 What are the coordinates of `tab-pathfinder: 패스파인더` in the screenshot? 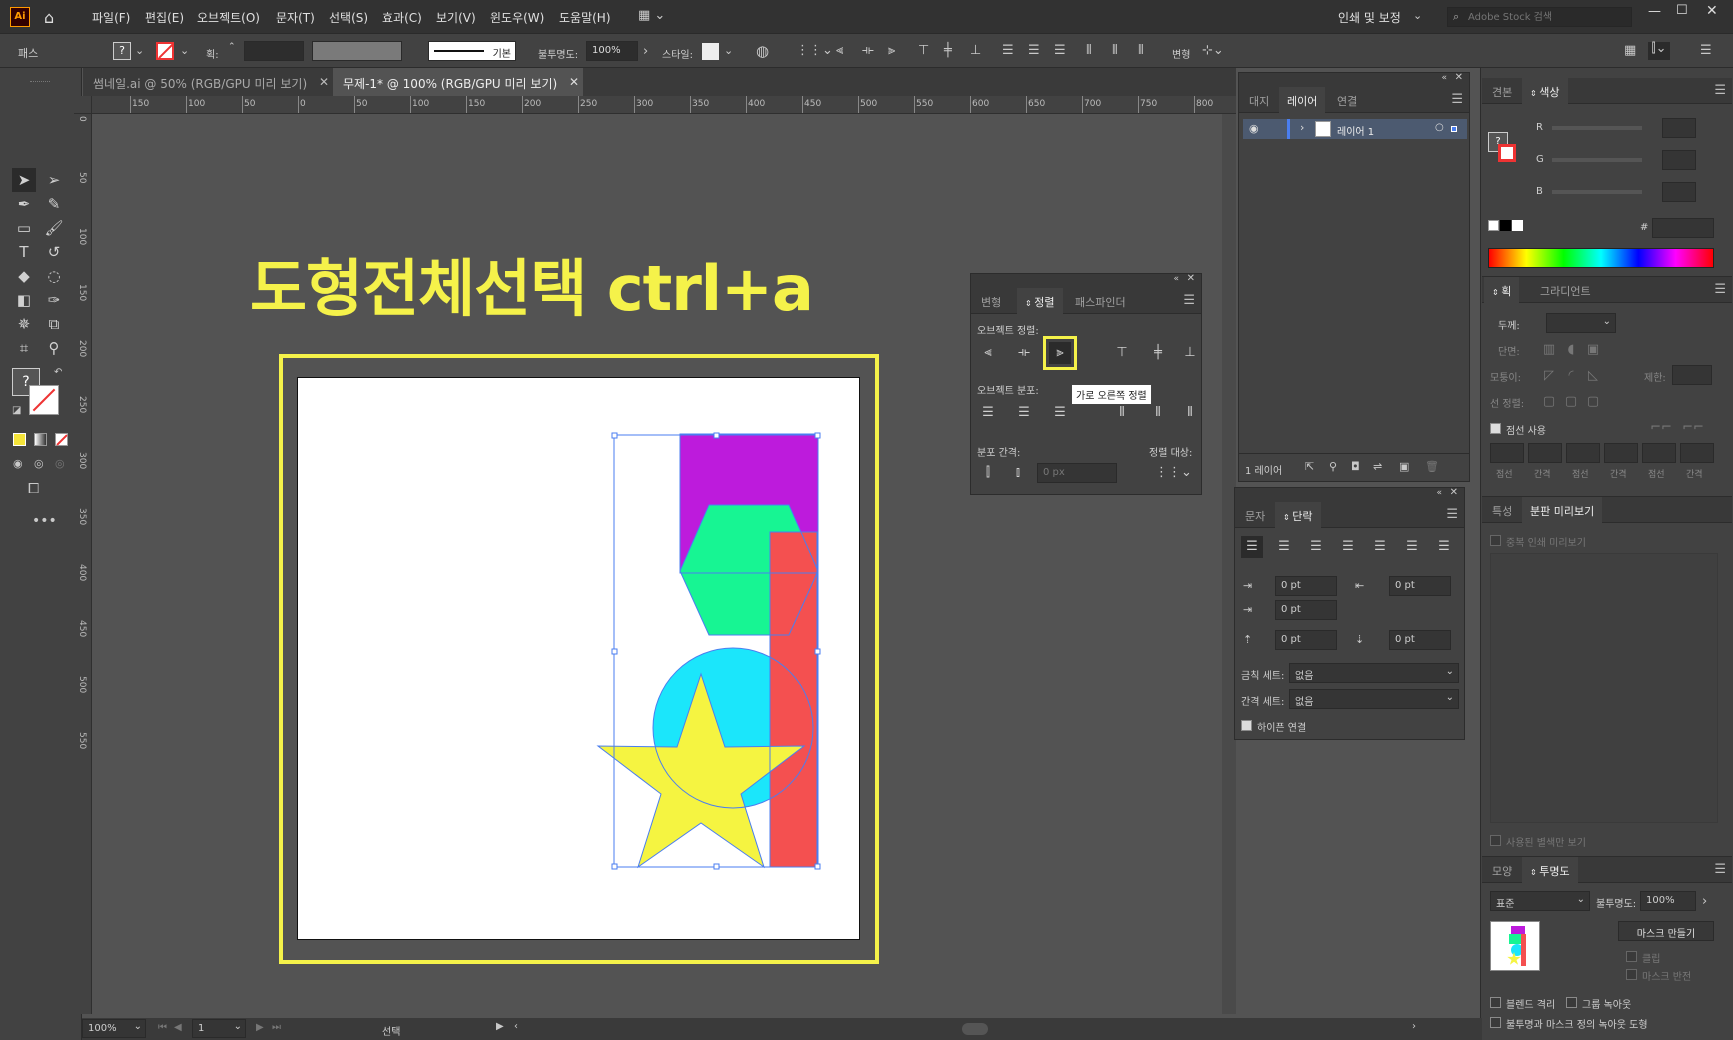 It's located at (1100, 301).